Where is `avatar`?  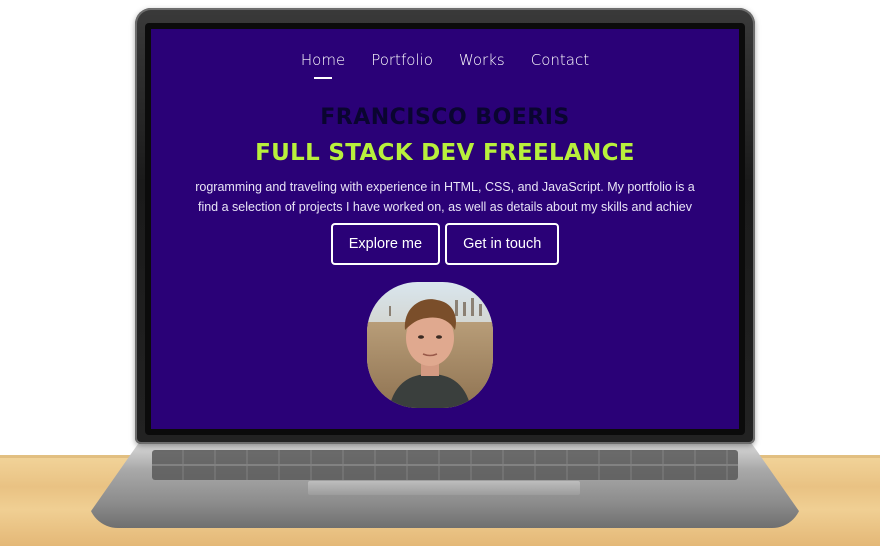 avatar is located at coordinates (430, 345).